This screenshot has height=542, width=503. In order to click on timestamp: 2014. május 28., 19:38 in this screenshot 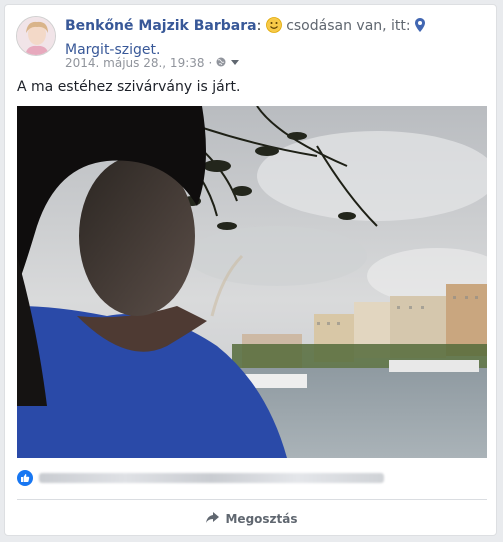, I will do `click(135, 63)`.